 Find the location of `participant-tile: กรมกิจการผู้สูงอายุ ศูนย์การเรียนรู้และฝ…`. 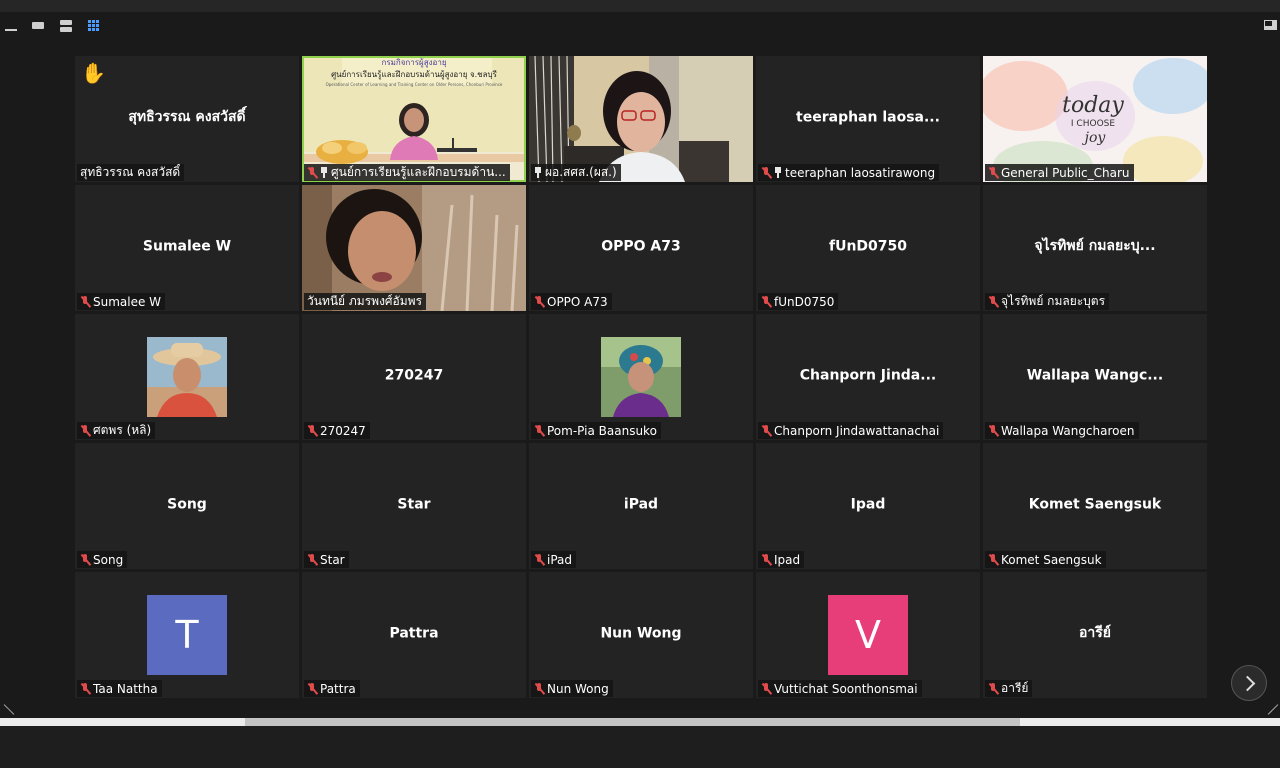

participant-tile: กรมกิจการผู้สูงอายุ ศูนย์การเรียนรู้และฝ… is located at coordinates (414, 119).